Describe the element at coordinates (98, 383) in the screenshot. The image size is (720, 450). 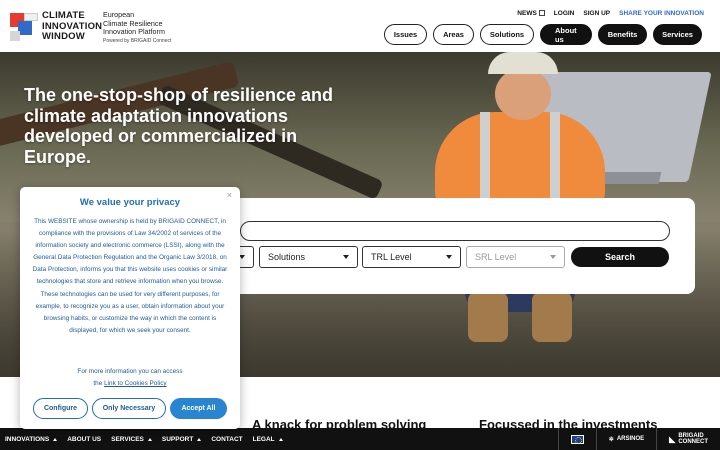
I see `cookie-more-info-the: the` at that location.